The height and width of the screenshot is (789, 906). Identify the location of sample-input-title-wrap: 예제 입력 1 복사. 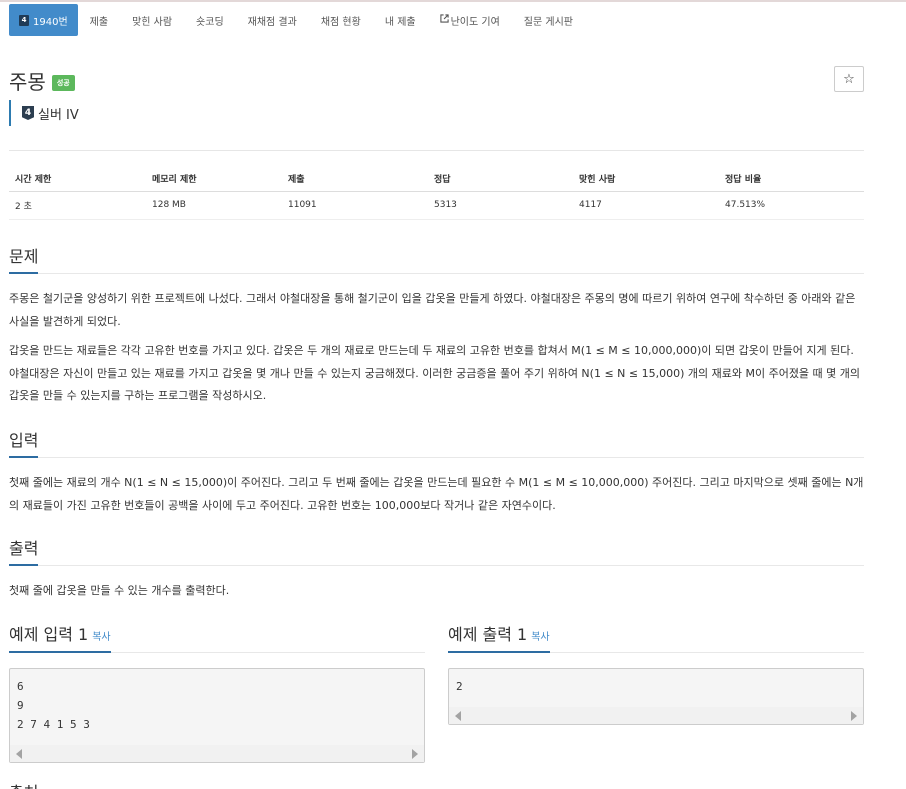
(60, 637).